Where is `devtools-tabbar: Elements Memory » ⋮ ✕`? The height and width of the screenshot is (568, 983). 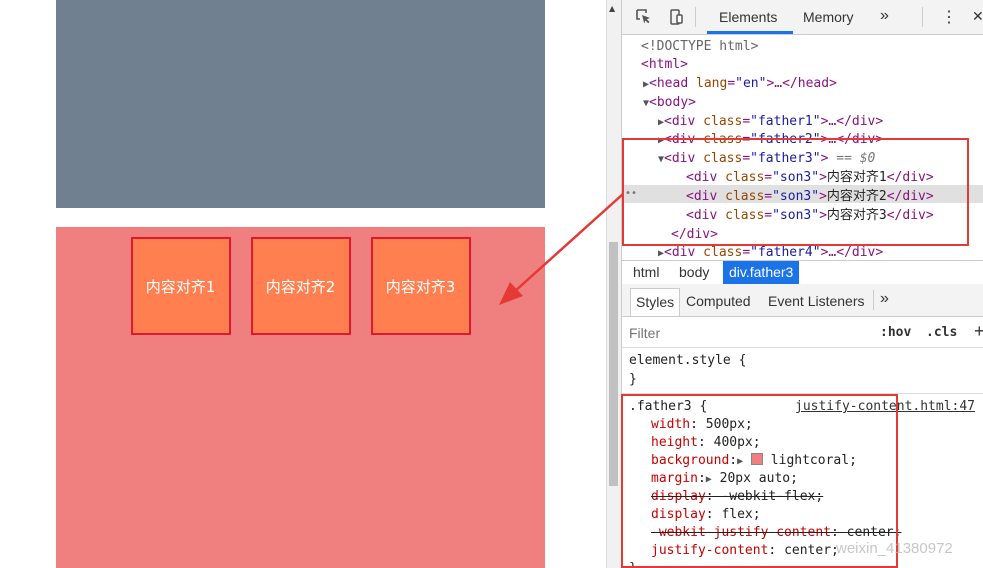
devtools-tabbar: Elements Memory » ⋮ ✕ is located at coordinates (802, 17).